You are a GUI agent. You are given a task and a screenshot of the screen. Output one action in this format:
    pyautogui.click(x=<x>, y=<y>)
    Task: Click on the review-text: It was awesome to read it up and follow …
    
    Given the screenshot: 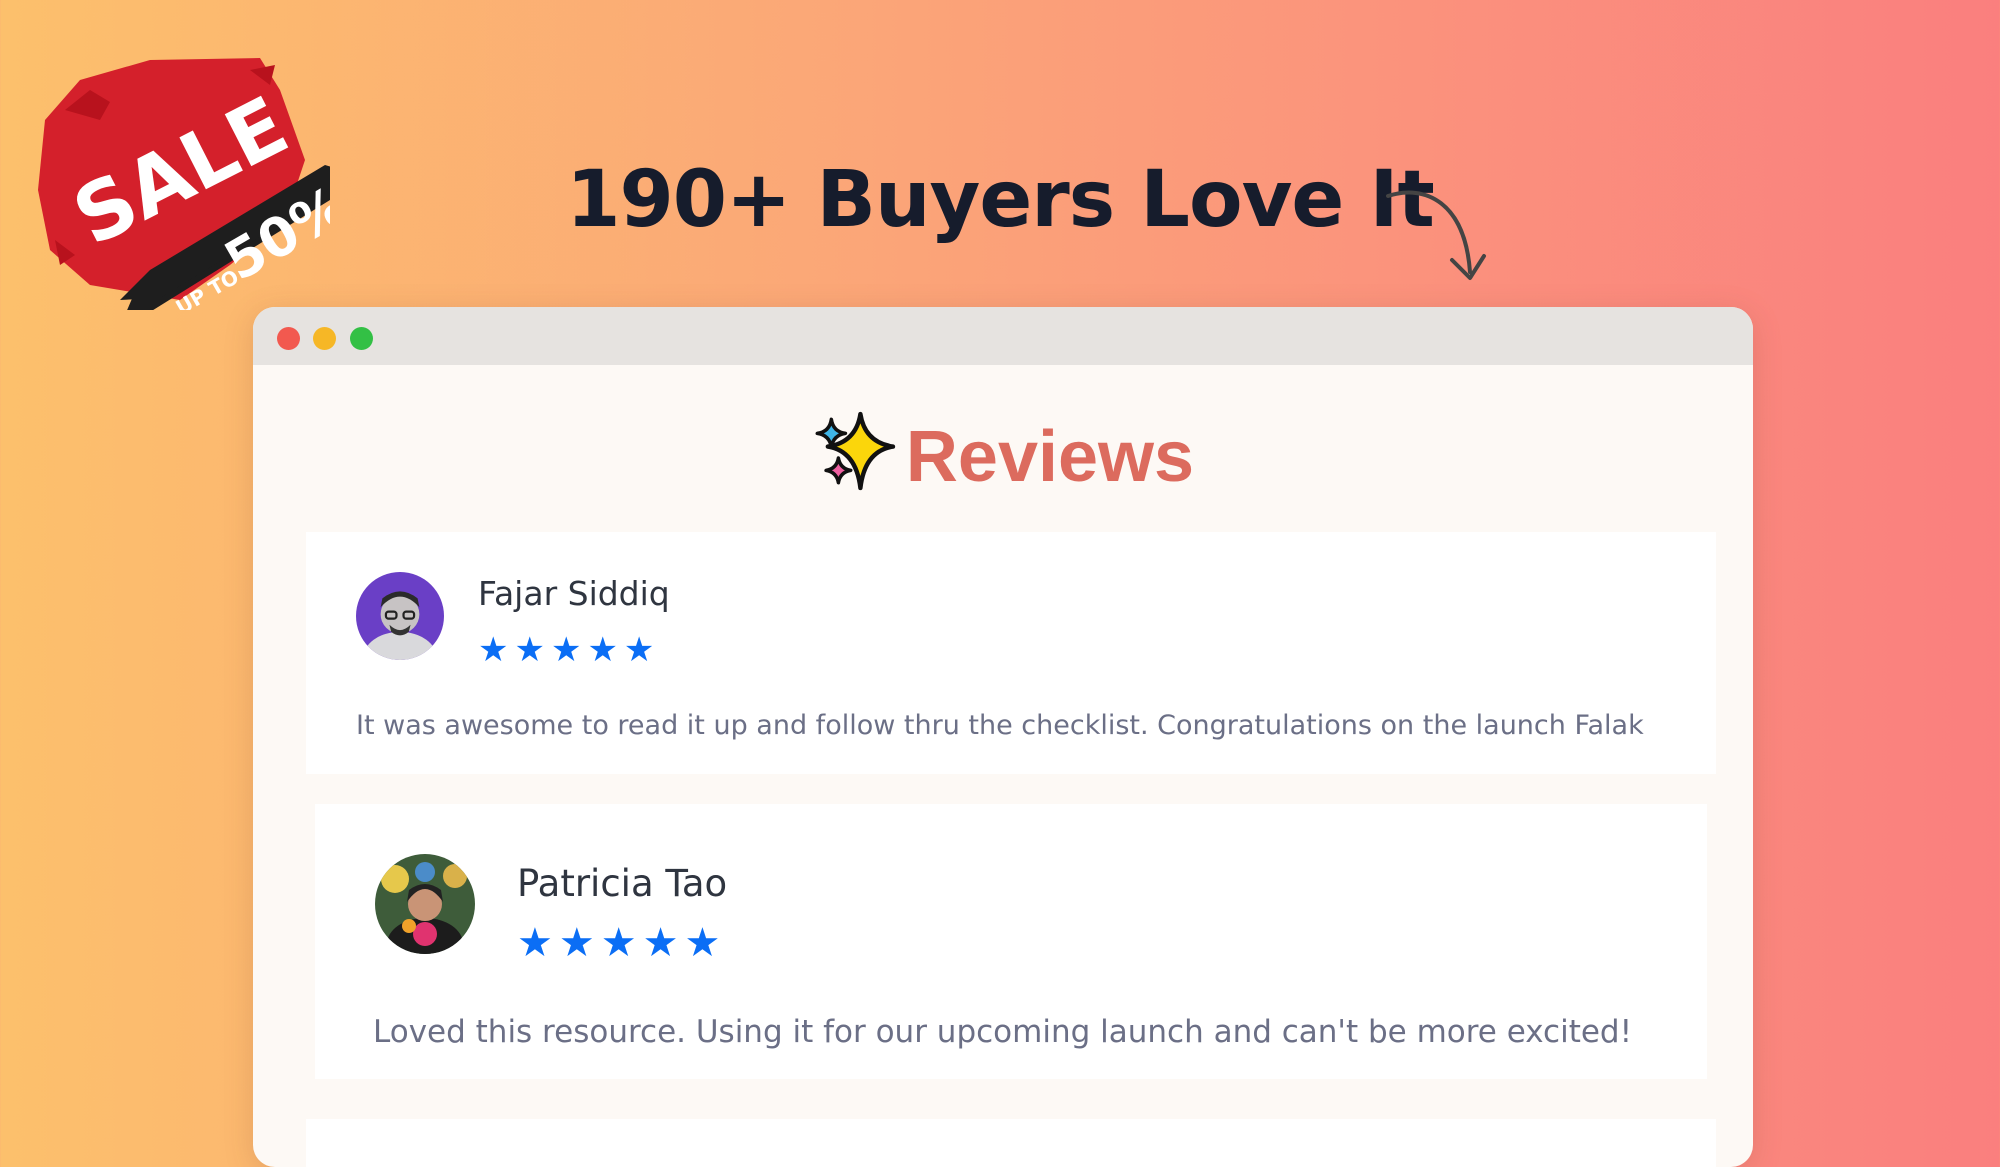 What is the action you would take?
    pyautogui.click(x=1000, y=725)
    